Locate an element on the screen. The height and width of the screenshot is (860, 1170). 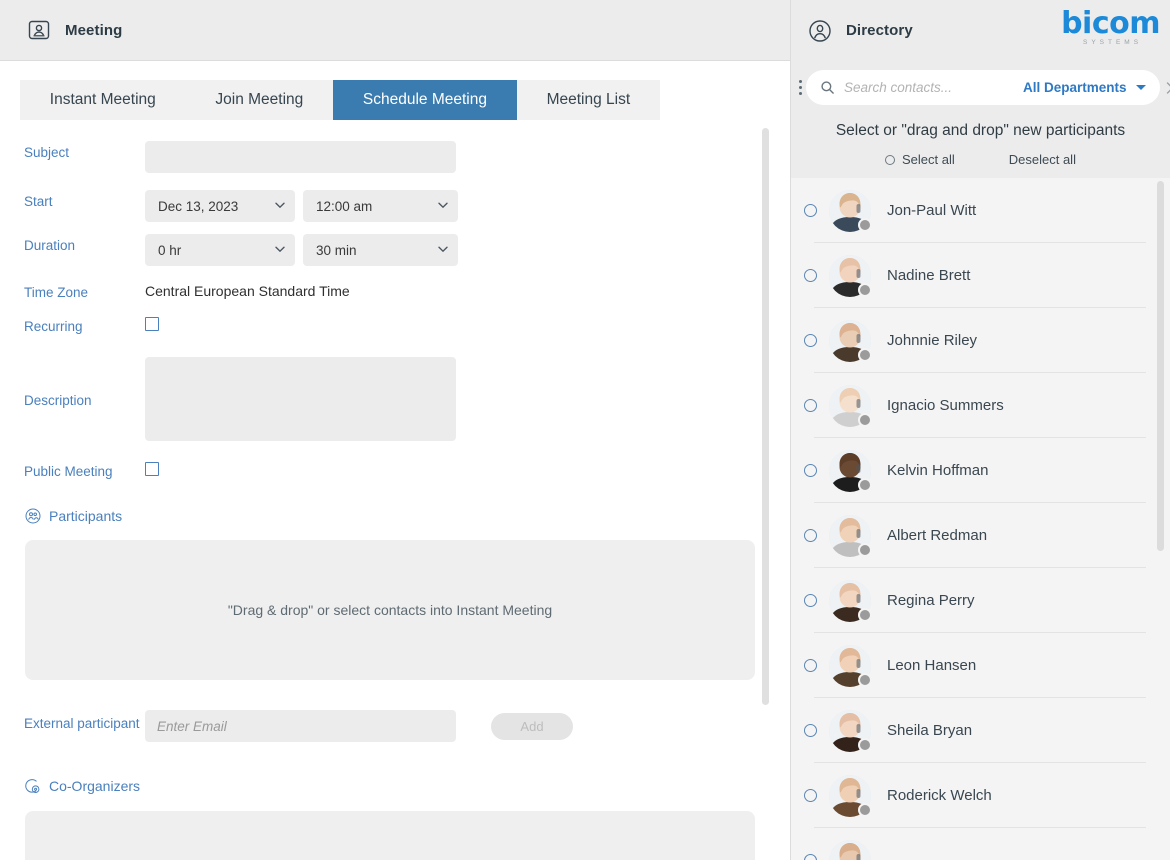
search-input is located at coordinates (933, 87).